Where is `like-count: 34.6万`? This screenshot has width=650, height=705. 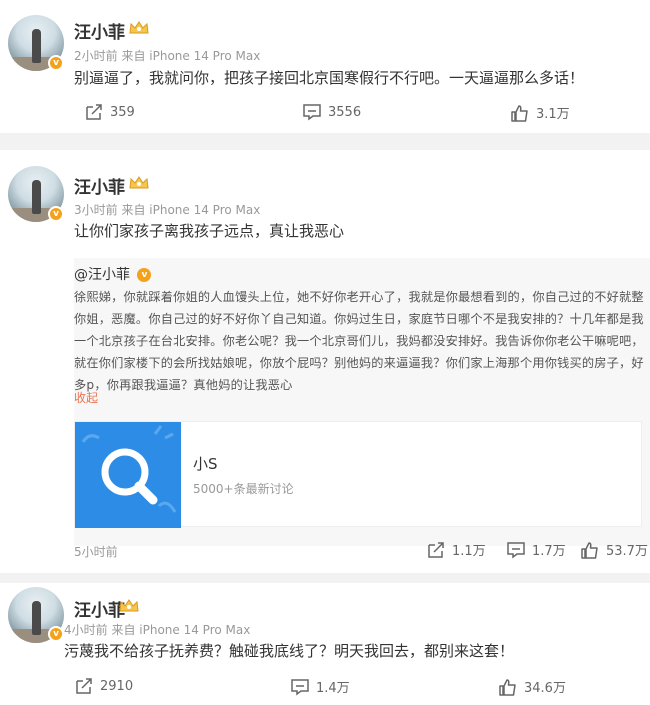
like-count: 34.6万 is located at coordinates (545, 688).